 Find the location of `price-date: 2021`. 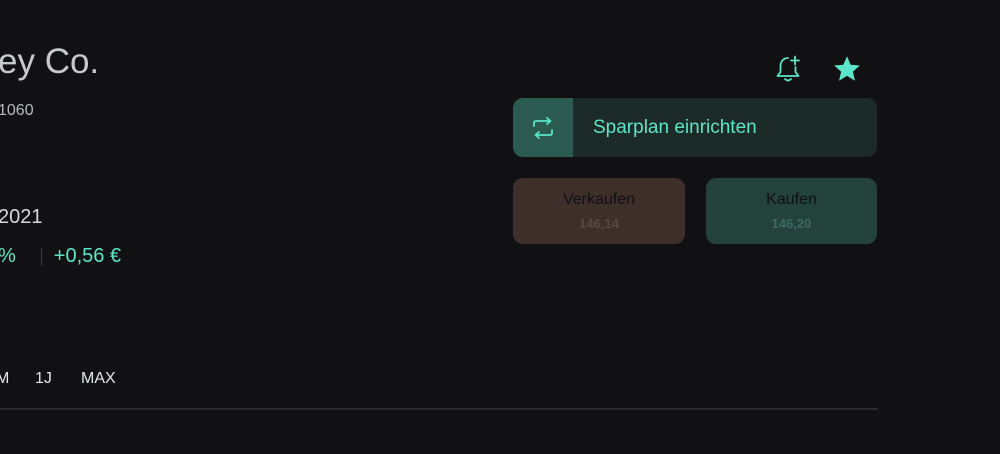

price-date: 2021 is located at coordinates (21, 217).